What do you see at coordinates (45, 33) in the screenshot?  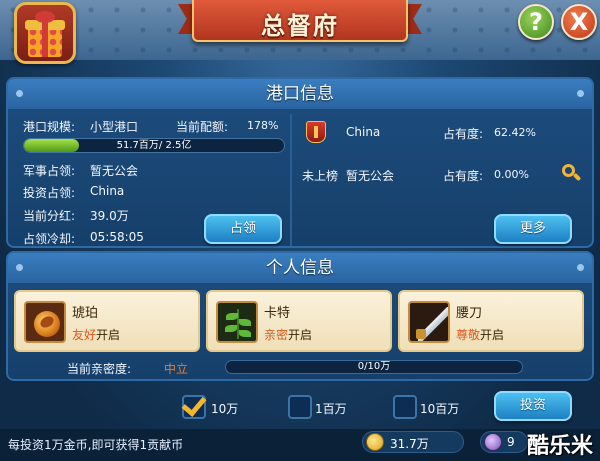 I see `gift-box-button` at bounding box center [45, 33].